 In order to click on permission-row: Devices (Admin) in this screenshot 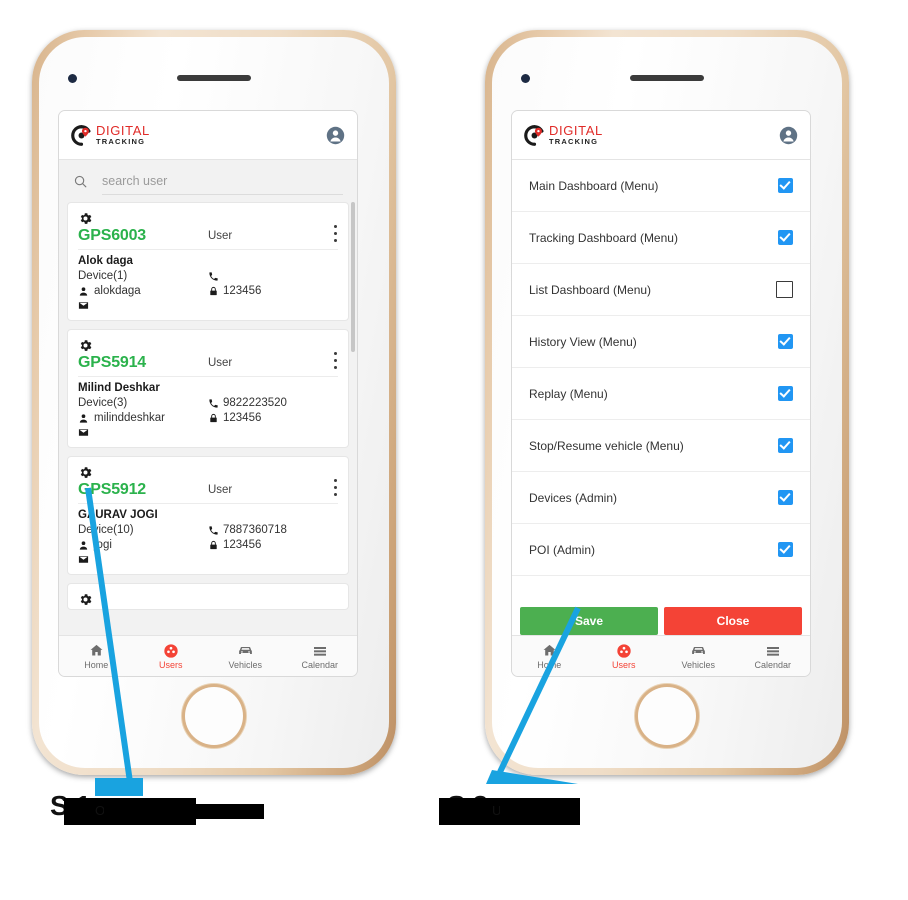, I will do `click(661, 498)`.